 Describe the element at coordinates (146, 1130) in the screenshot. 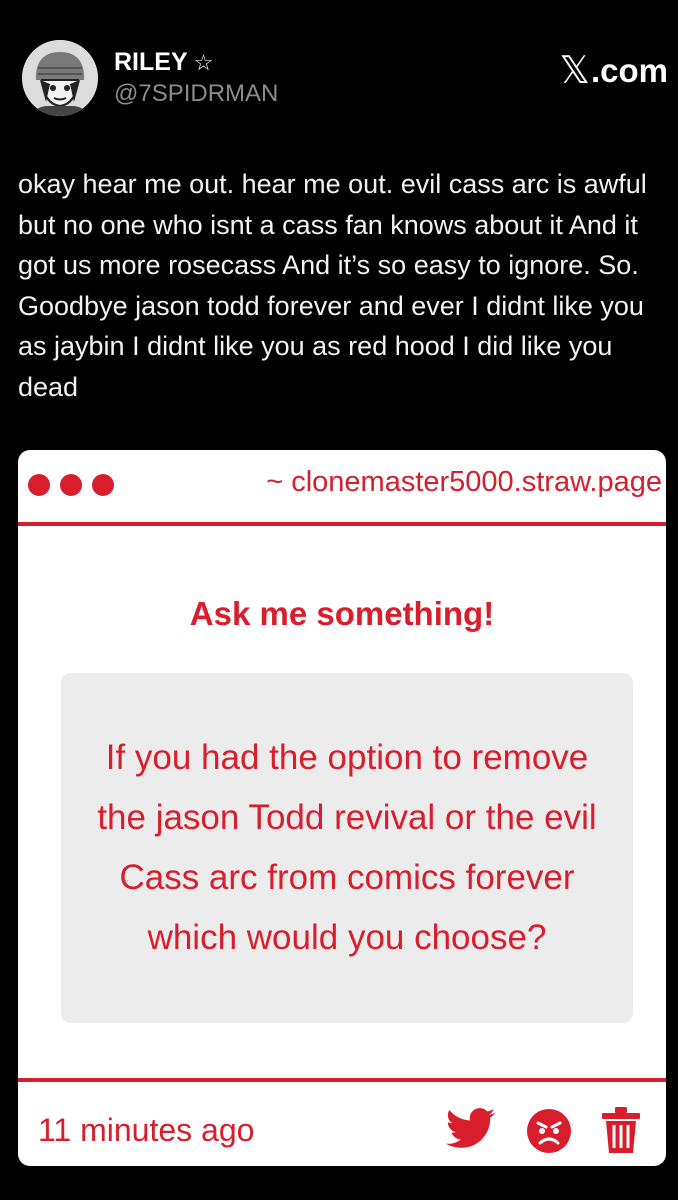

I see `timestamp: 11 minutes ago` at that location.